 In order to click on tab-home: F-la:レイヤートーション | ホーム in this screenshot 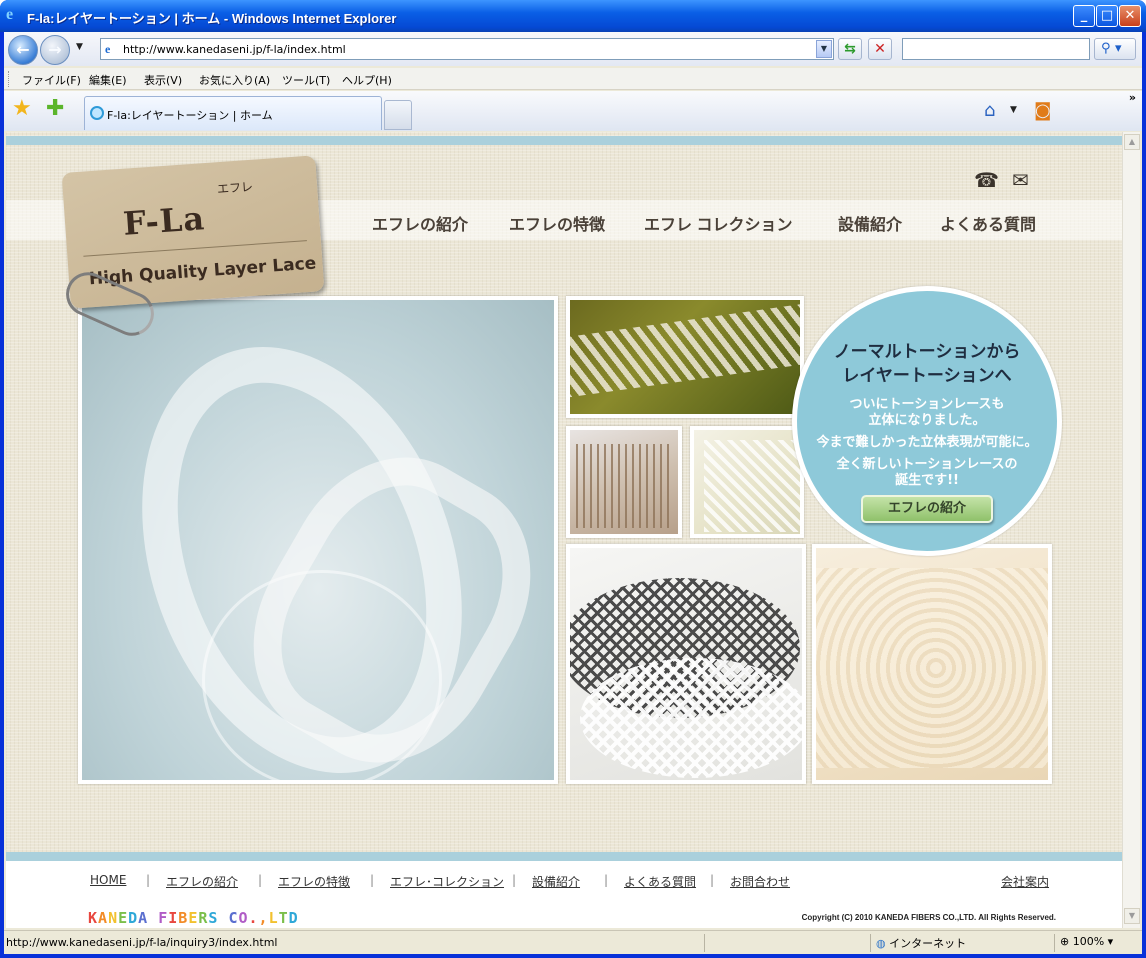, I will do `click(233, 113)`.